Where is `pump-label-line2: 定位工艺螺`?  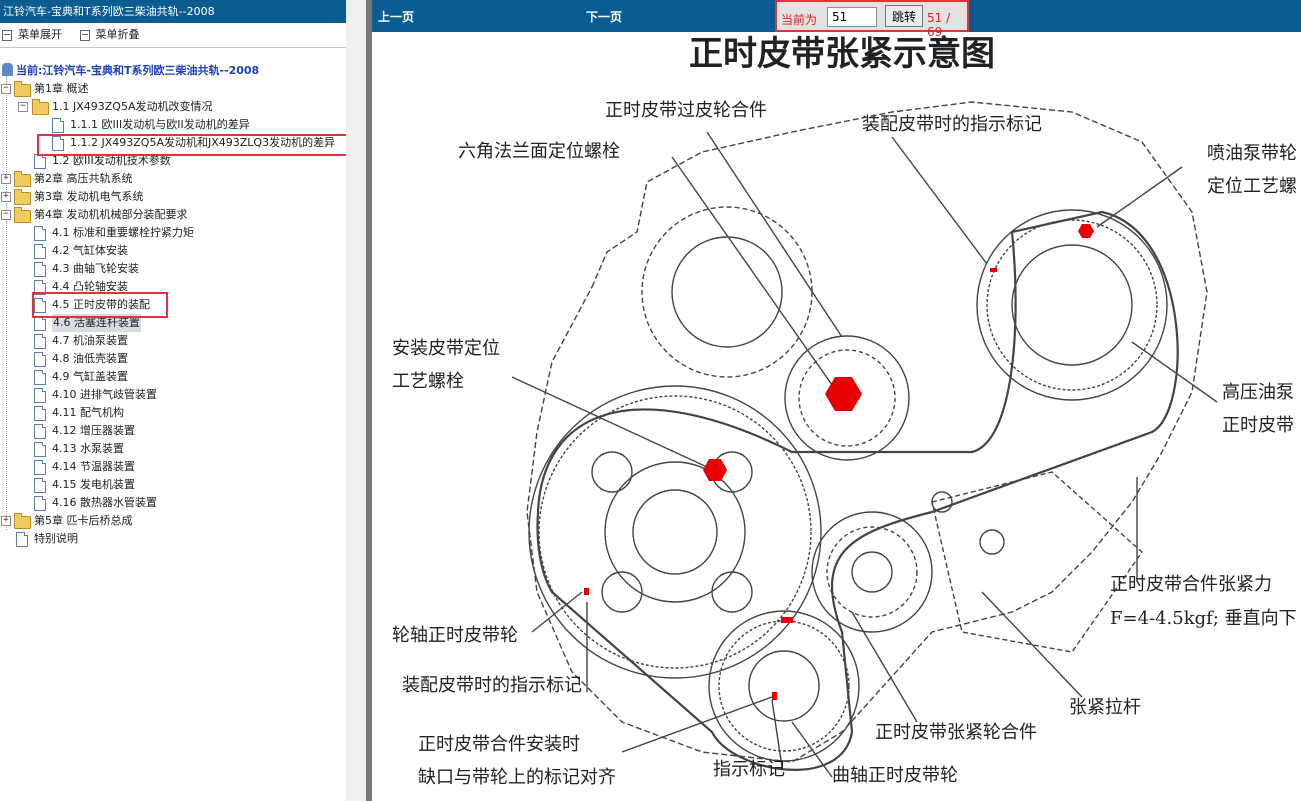 pump-label-line2: 定位工艺螺 is located at coordinates (1252, 186).